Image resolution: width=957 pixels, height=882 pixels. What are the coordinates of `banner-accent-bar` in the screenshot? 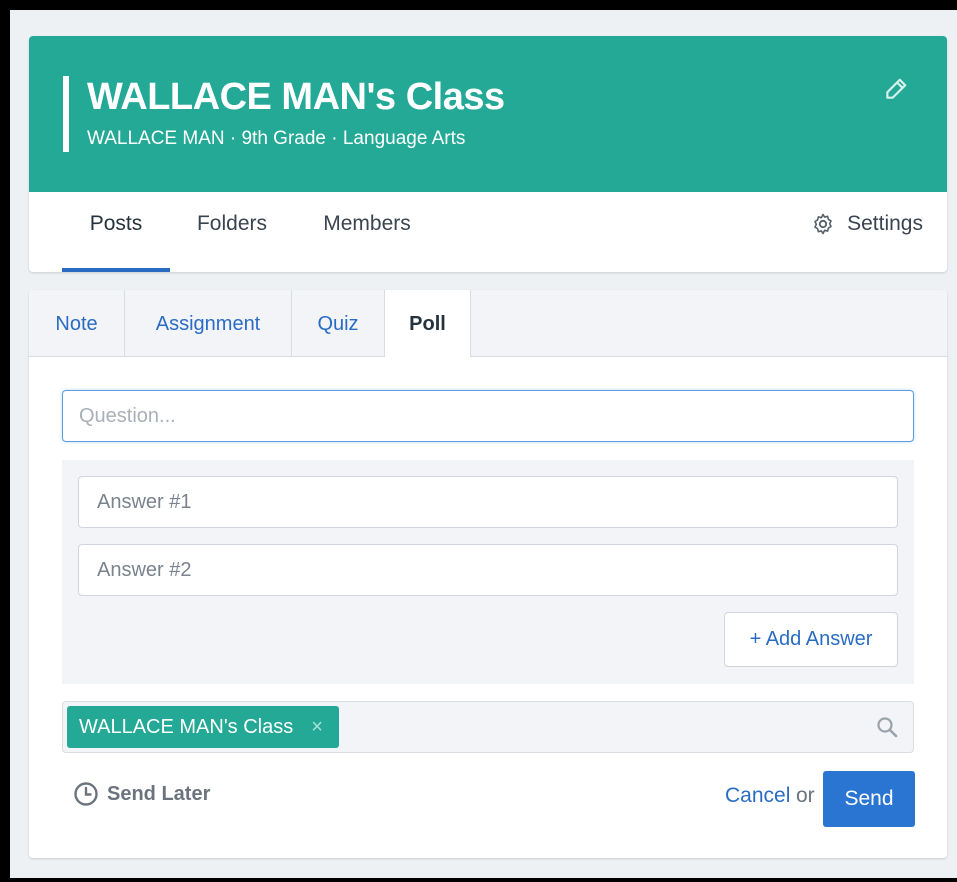 It's located at (66, 114).